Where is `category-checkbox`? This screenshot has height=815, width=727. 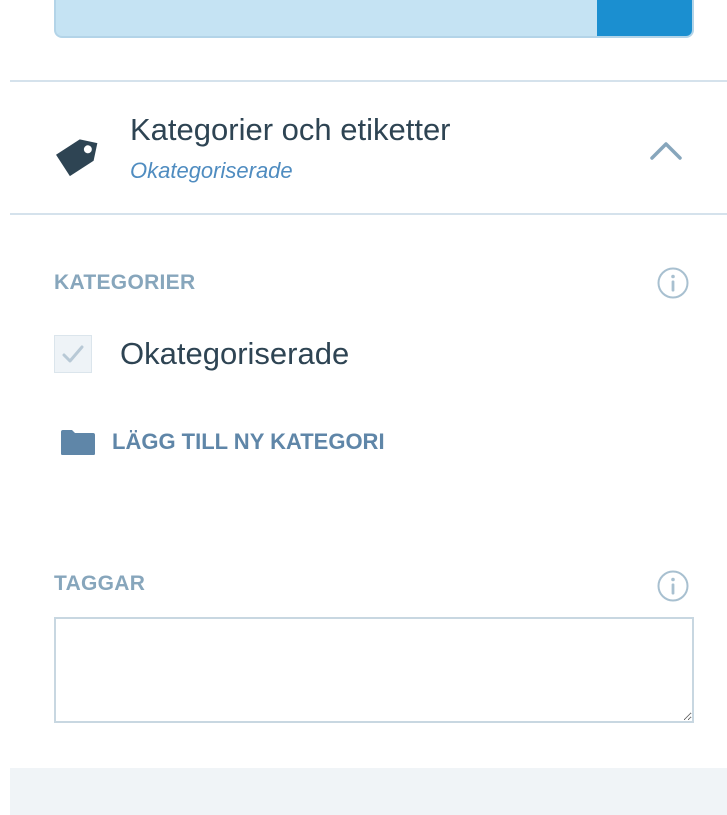
category-checkbox is located at coordinates (73, 354).